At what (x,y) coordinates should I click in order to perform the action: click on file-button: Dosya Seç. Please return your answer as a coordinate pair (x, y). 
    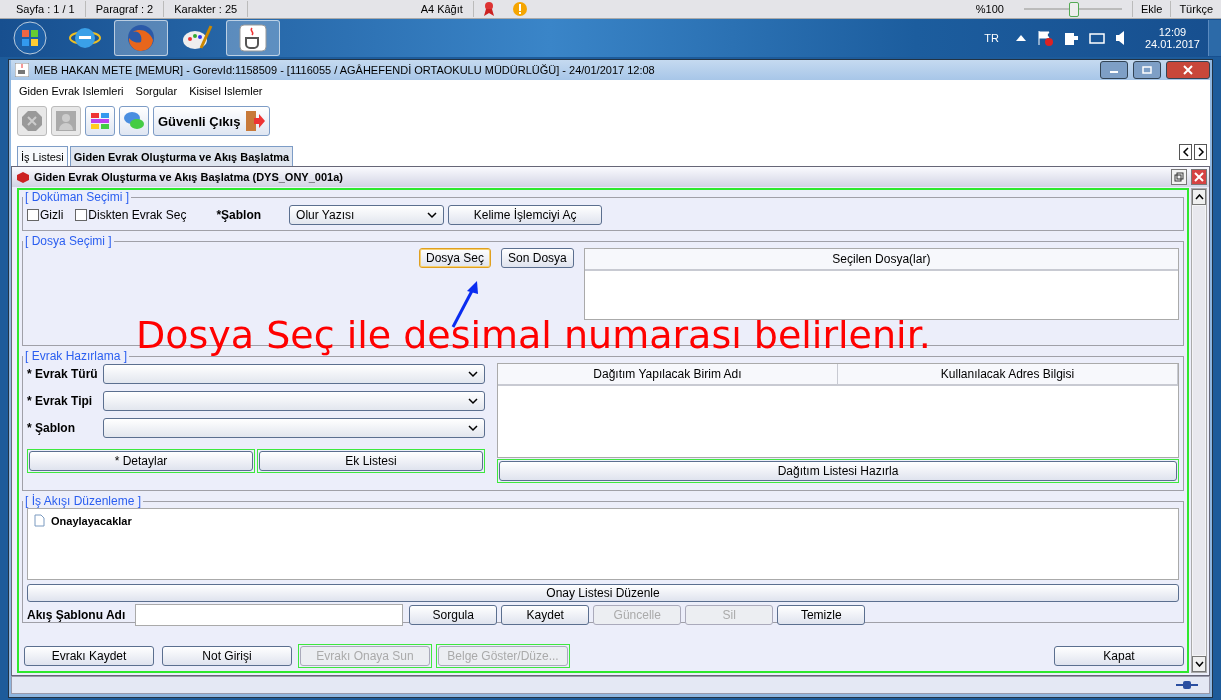
    Looking at the image, I should click on (455, 258).